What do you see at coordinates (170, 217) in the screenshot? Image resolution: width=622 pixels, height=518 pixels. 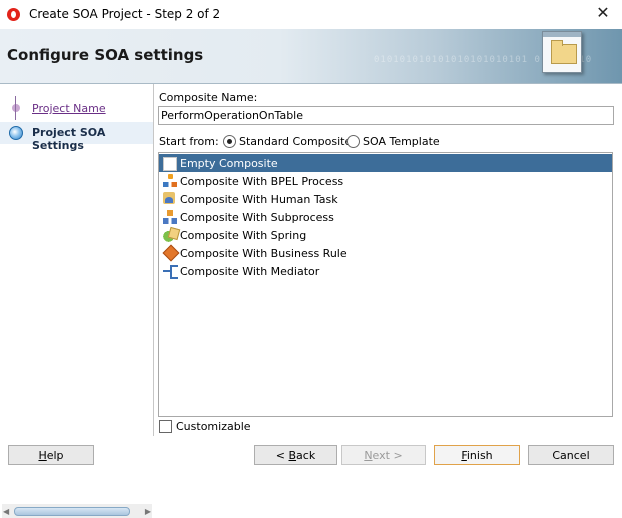 I see `subprocess-icon` at bounding box center [170, 217].